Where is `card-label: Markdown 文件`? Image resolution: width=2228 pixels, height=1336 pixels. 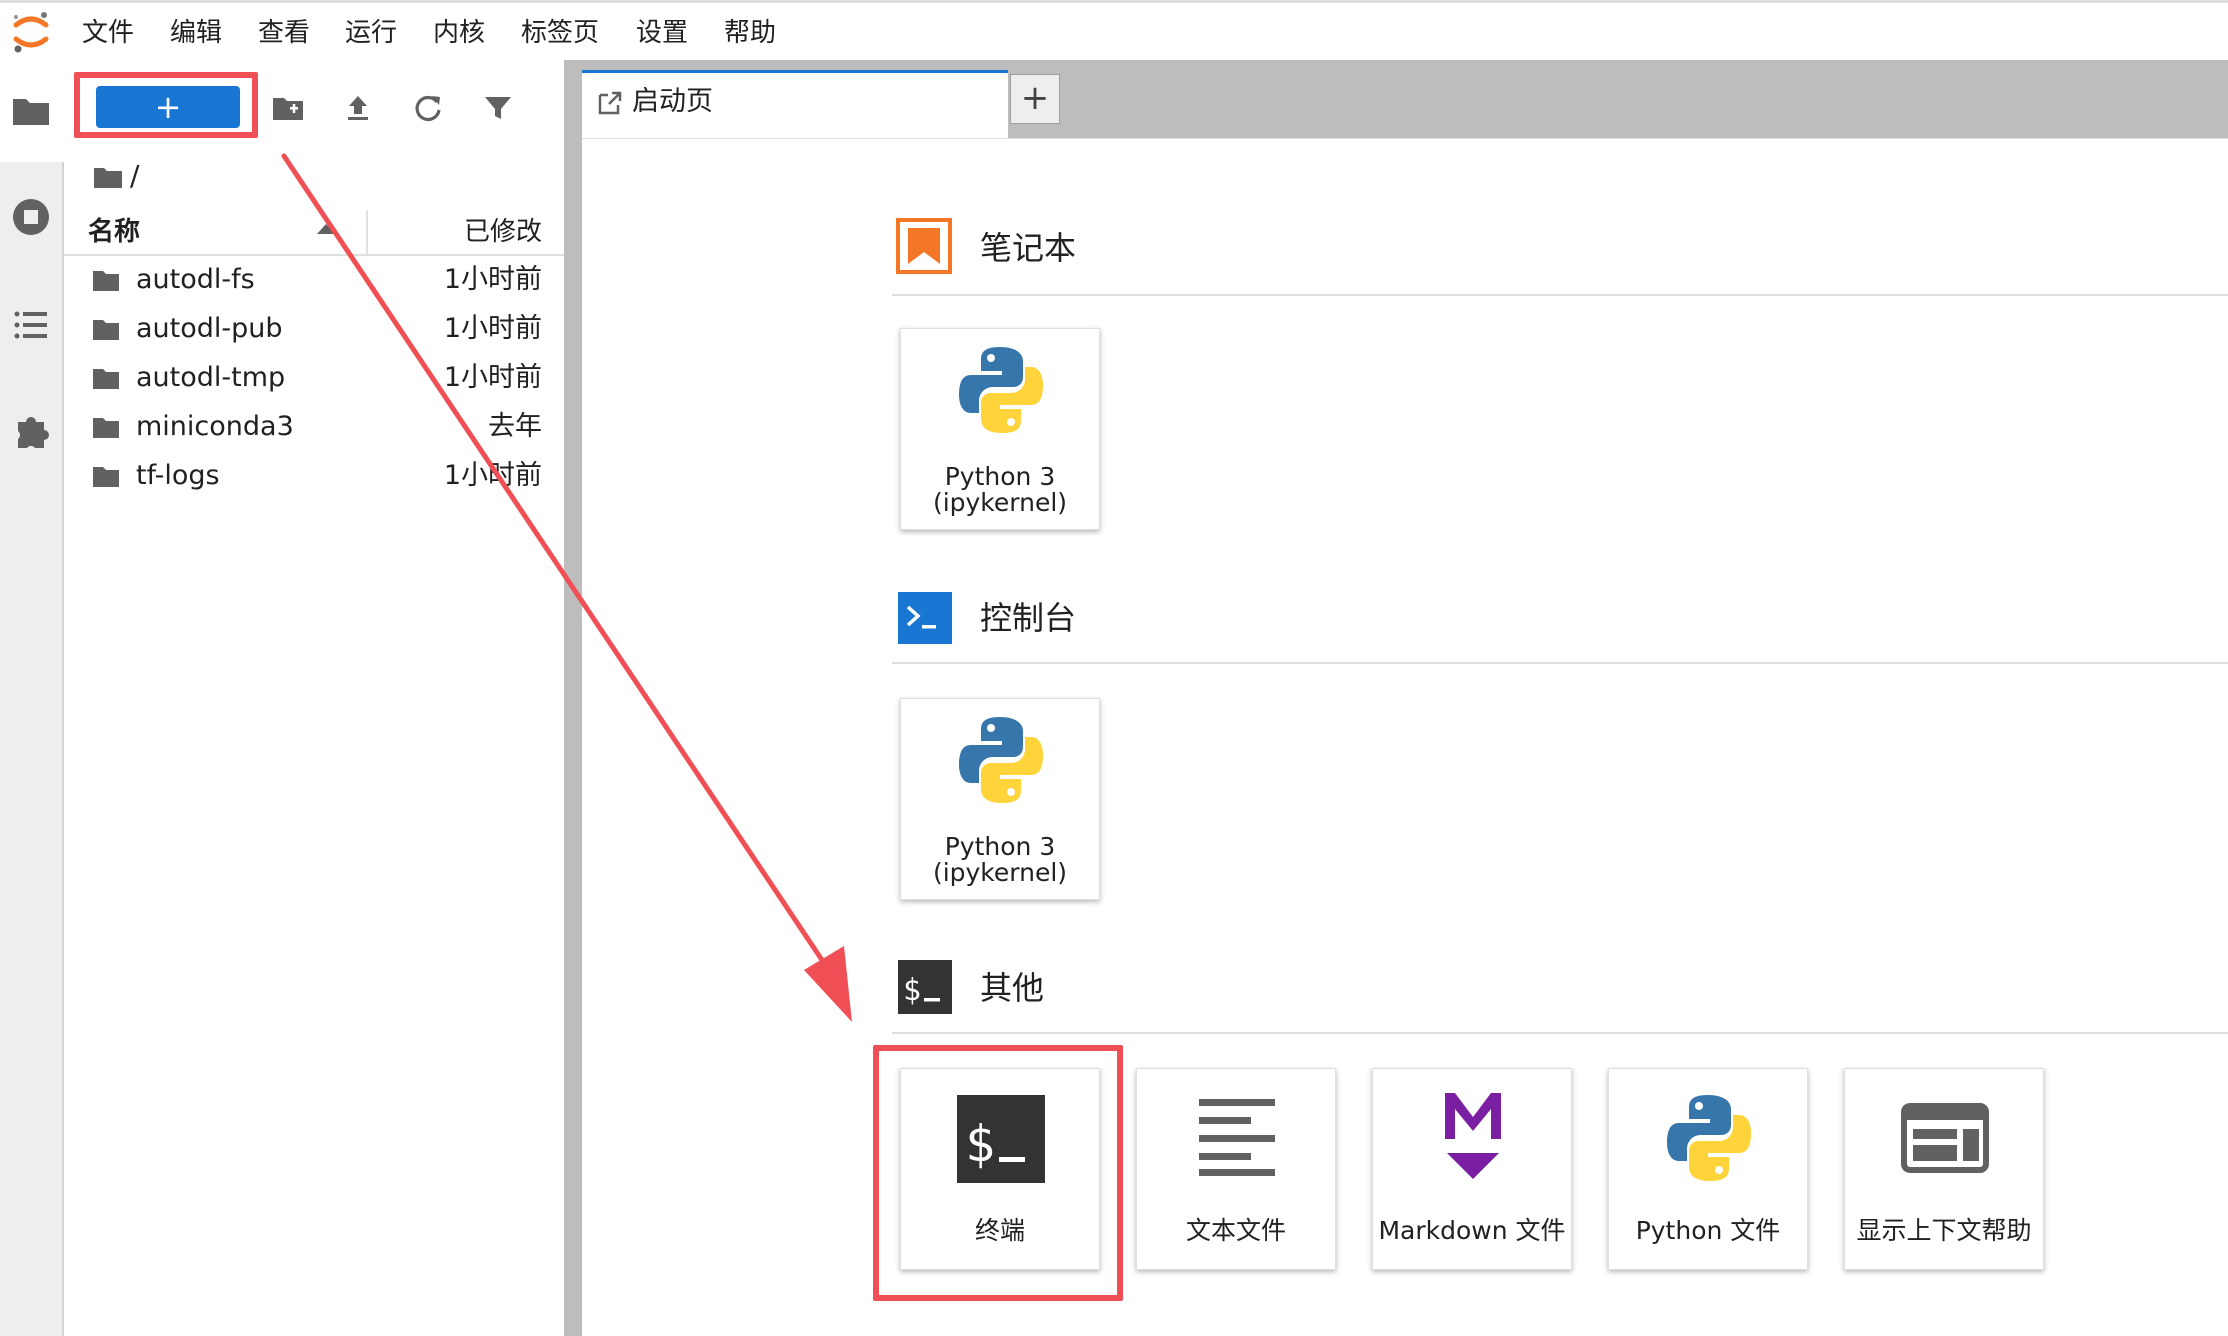 card-label: Markdown 文件 is located at coordinates (1472, 1230).